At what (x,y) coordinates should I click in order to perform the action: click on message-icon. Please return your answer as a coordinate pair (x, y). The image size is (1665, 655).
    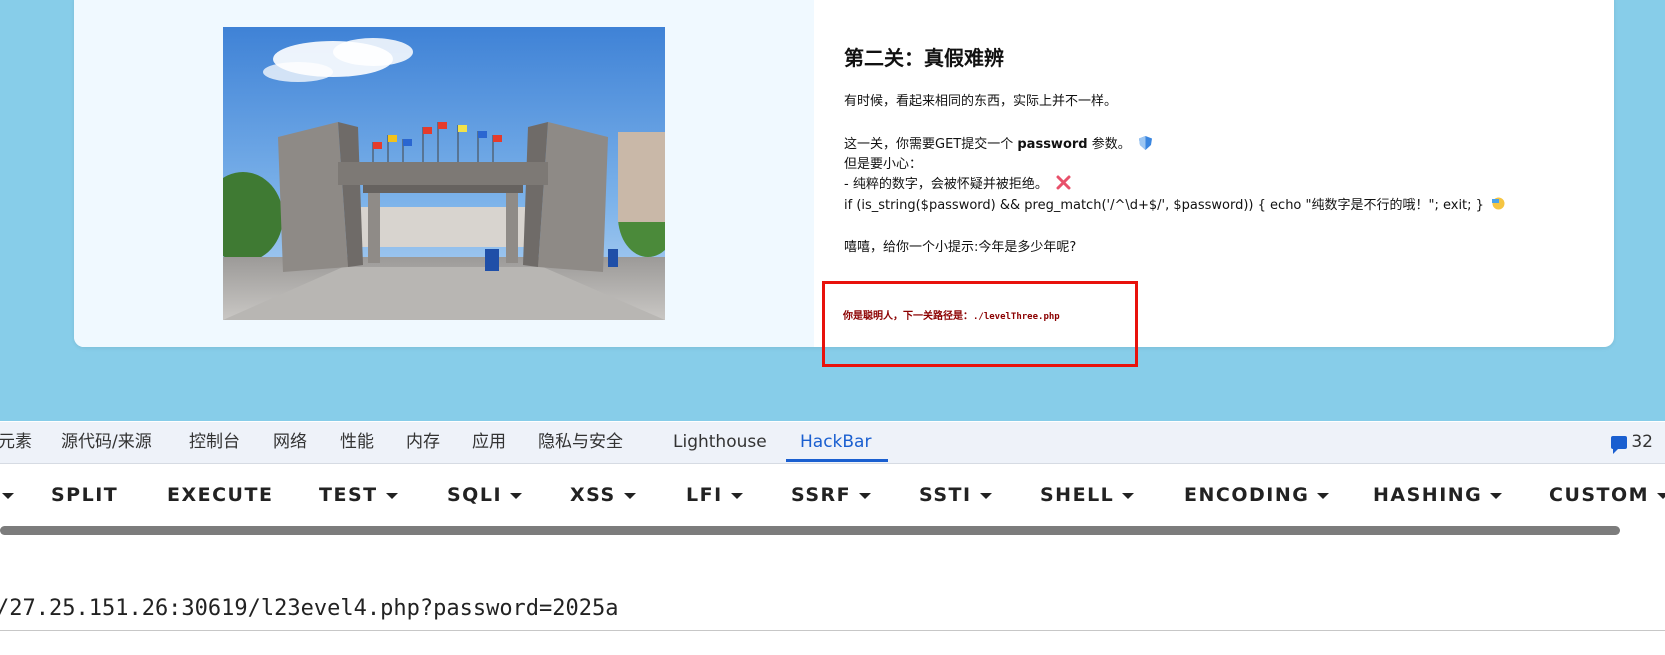
    Looking at the image, I should click on (1619, 444).